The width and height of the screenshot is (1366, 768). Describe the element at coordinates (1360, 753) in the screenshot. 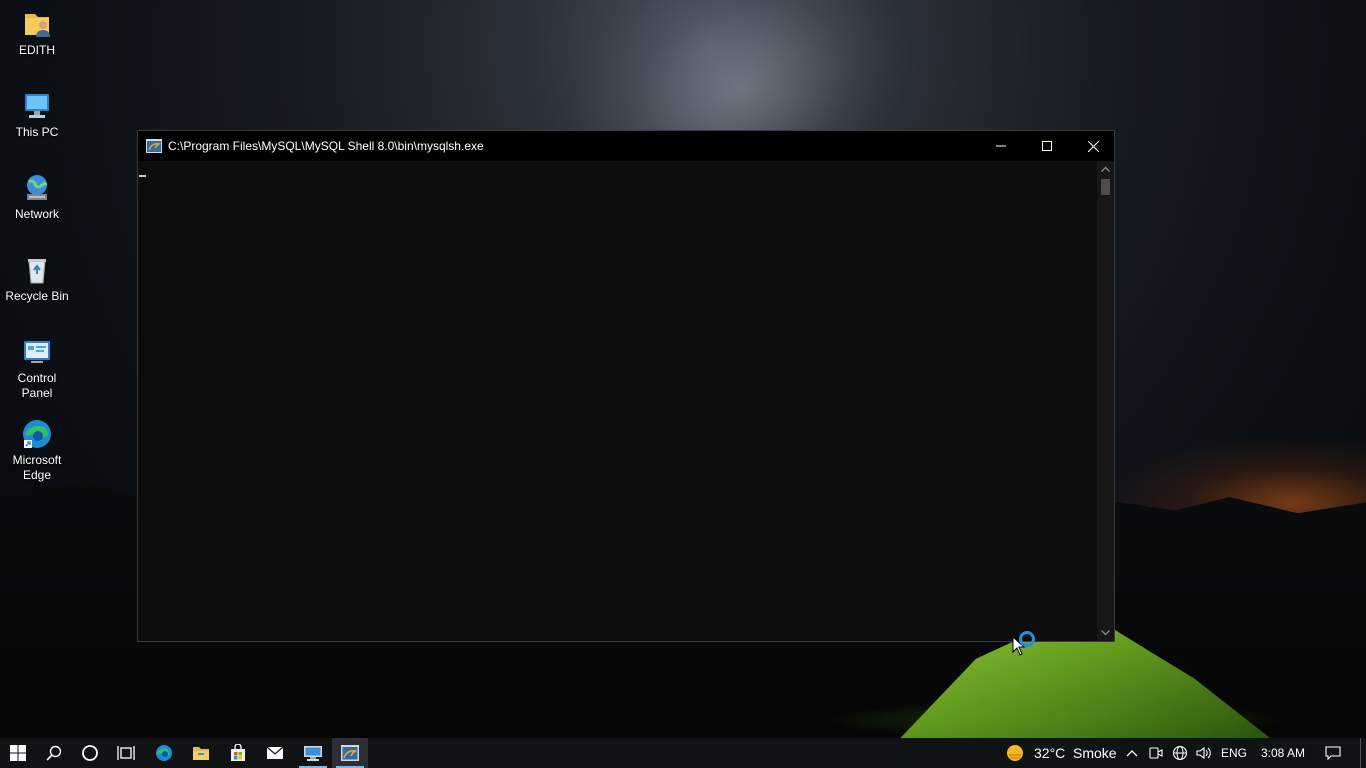

I see `show-desktop-button` at that location.